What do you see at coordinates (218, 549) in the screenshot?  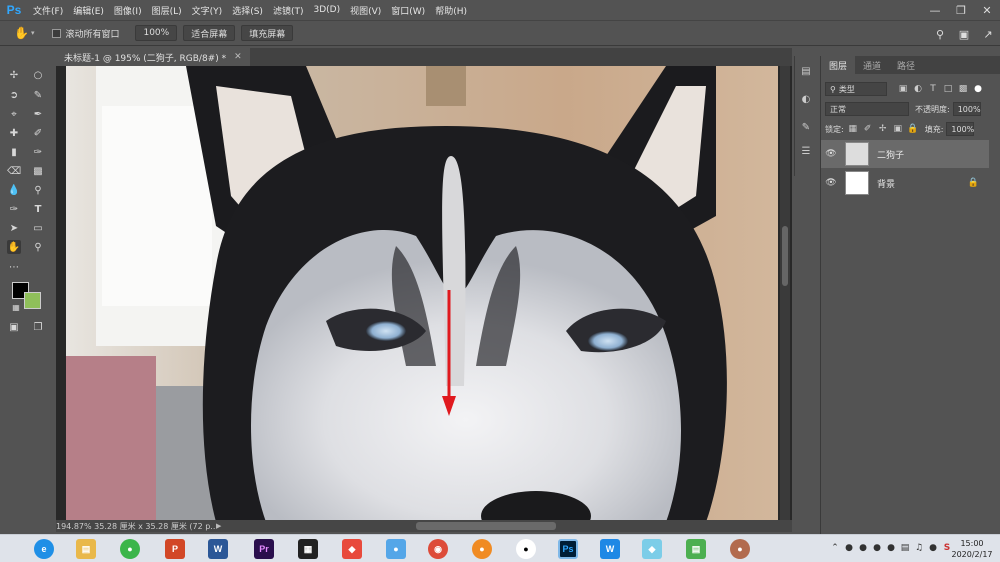 I see `word-icon: W` at bounding box center [218, 549].